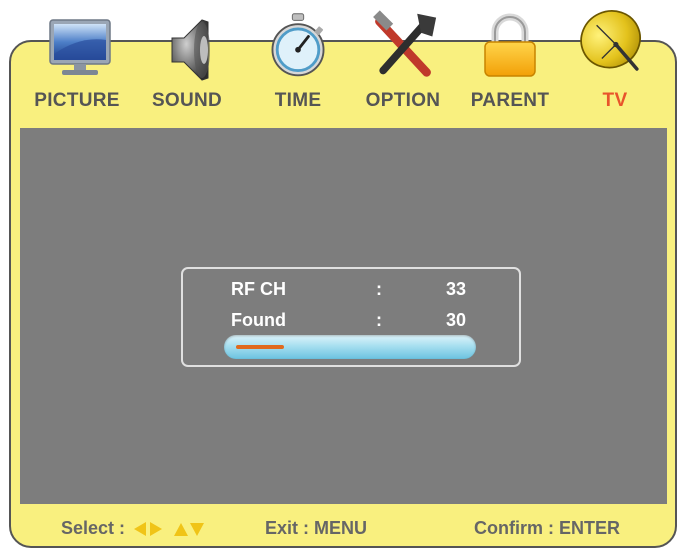 The height and width of the screenshot is (555, 687). What do you see at coordinates (610, 40) in the screenshot?
I see `satellite-dish-icon` at bounding box center [610, 40].